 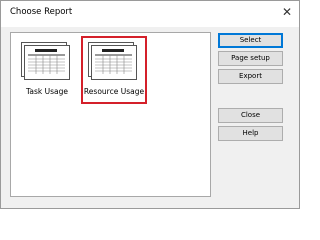 I want to click on report-label: Task Usage, so click(x=47, y=91).